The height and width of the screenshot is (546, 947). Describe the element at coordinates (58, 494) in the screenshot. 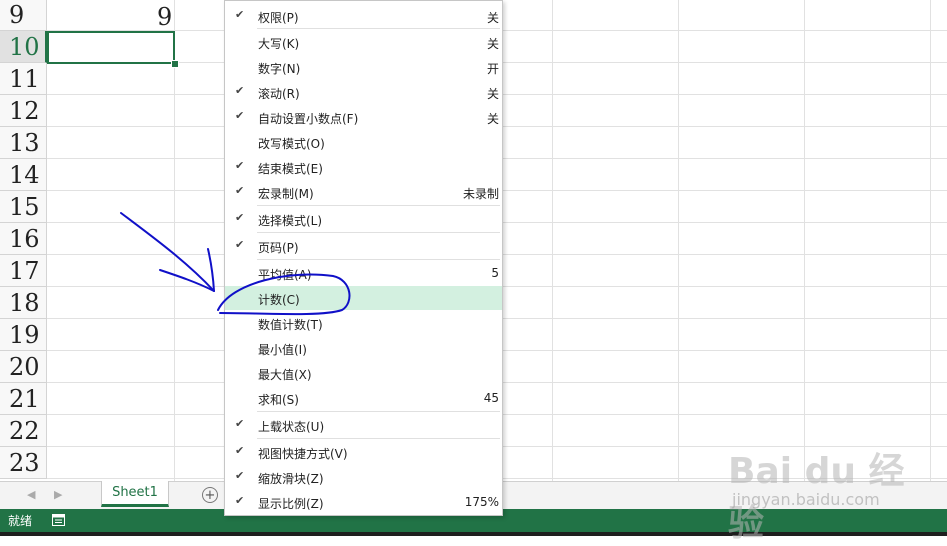

I see `scroll-right-icon: ▶` at that location.